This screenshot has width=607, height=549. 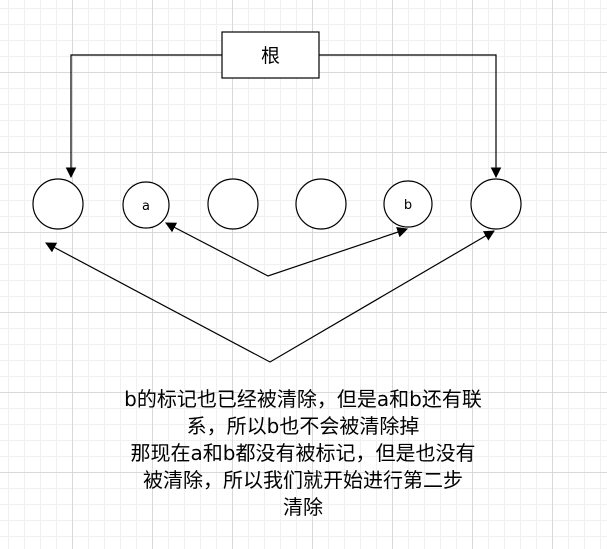 What do you see at coordinates (410, 116) in the screenshot?
I see `root-to-object-6-arrow` at bounding box center [410, 116].